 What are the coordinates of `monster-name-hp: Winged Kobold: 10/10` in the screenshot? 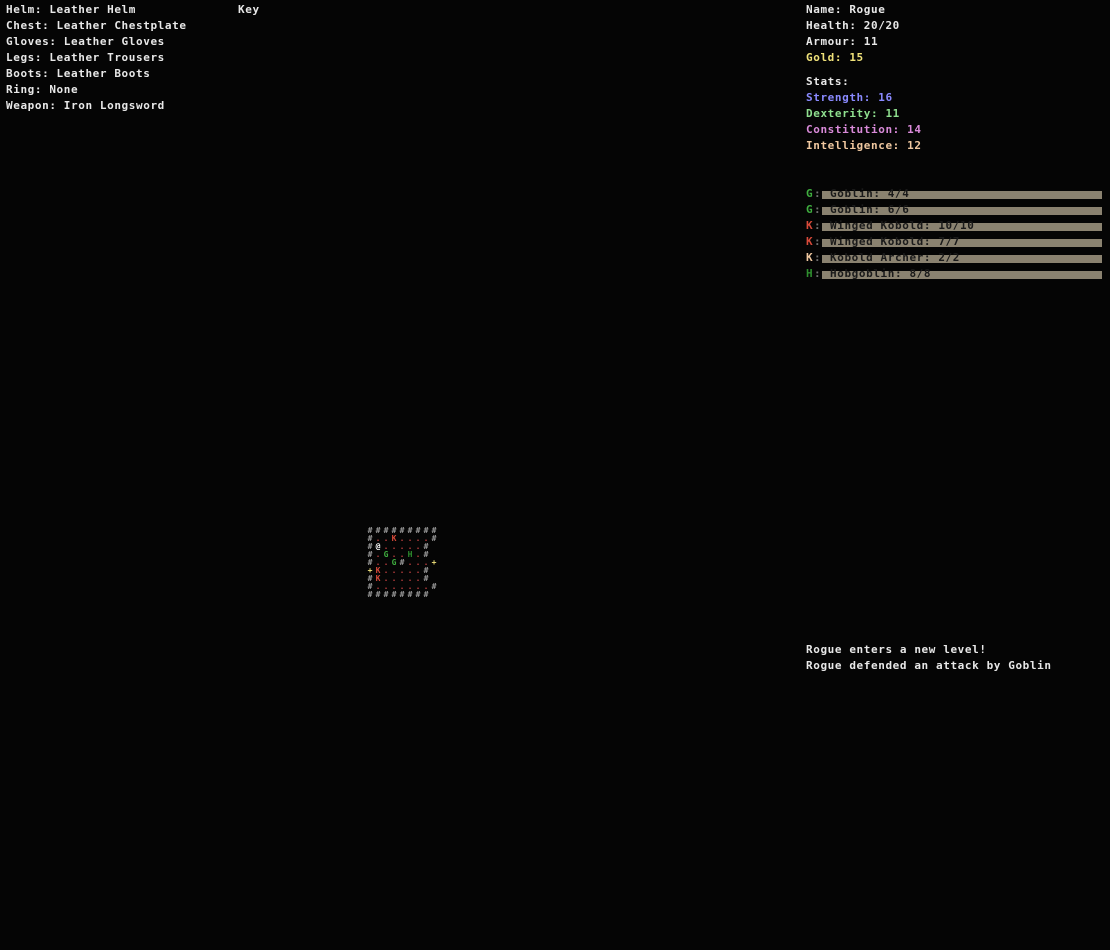 It's located at (902, 225).